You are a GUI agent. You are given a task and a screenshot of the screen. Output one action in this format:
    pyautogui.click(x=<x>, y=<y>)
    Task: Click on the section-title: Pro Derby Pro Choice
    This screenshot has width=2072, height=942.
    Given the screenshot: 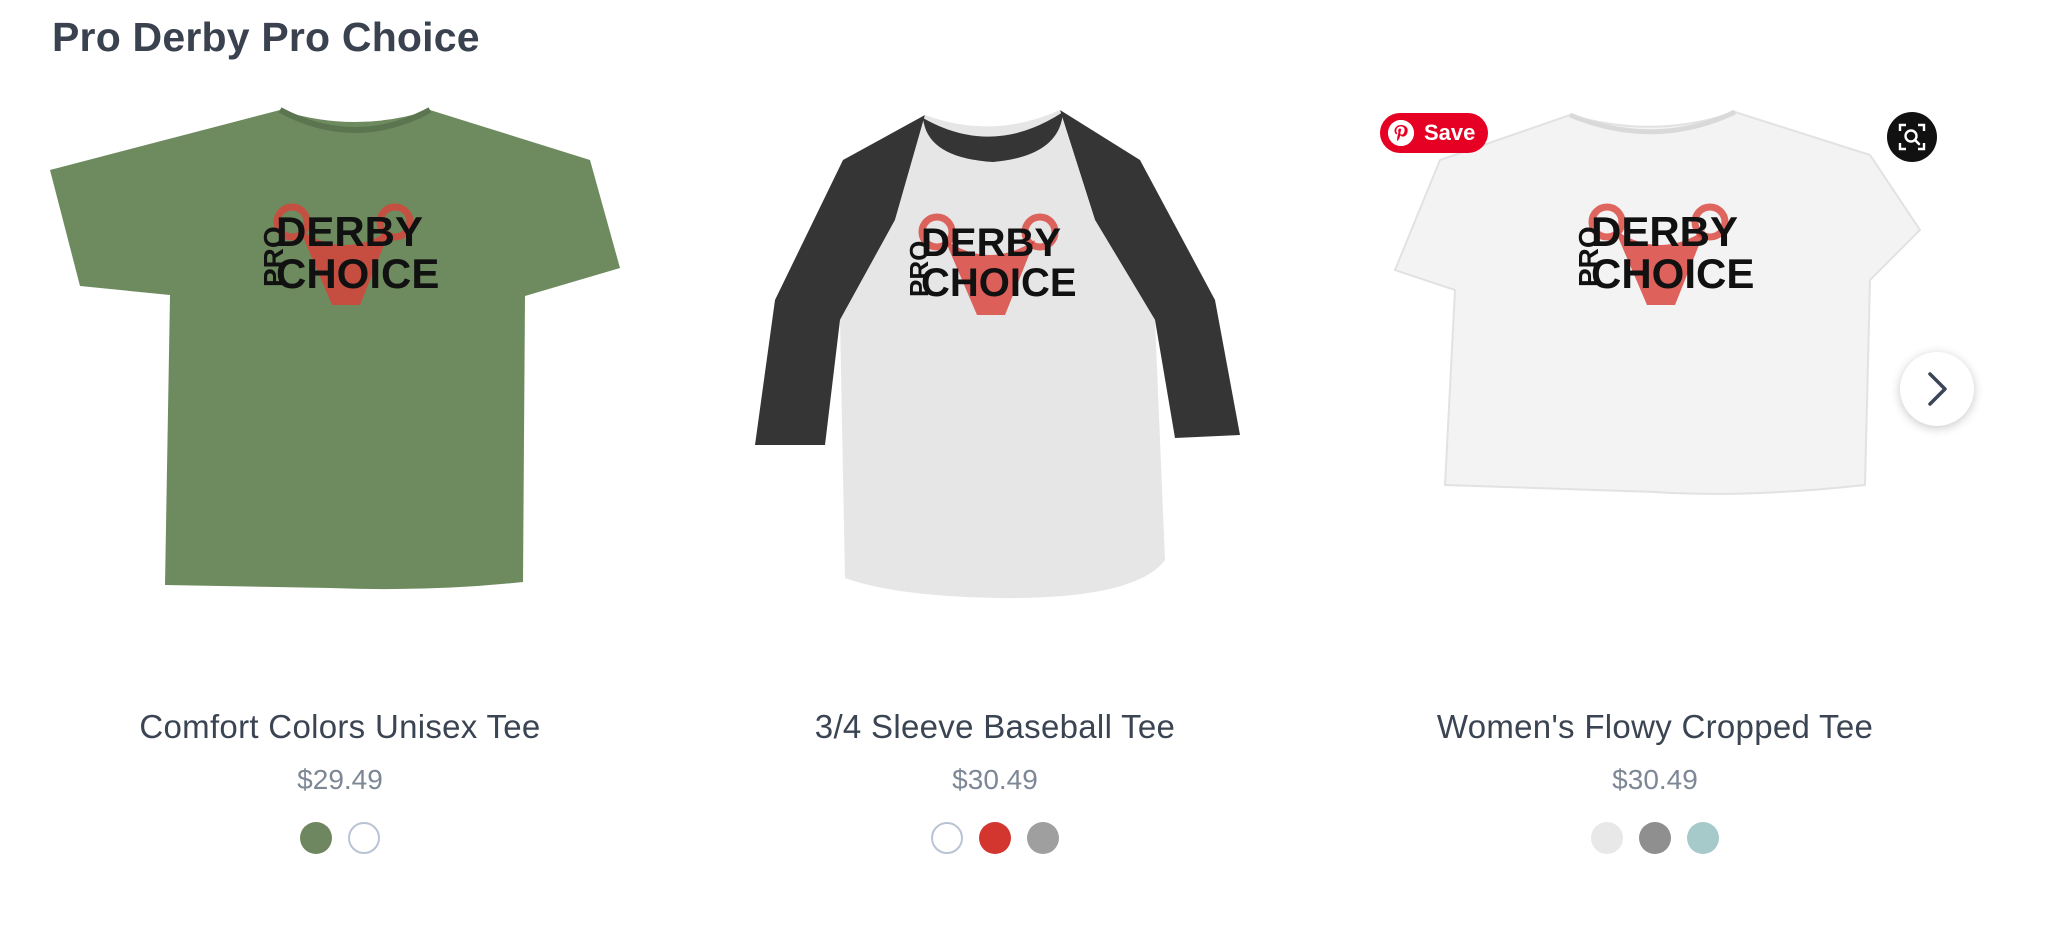 What is the action you would take?
    pyautogui.click(x=266, y=37)
    